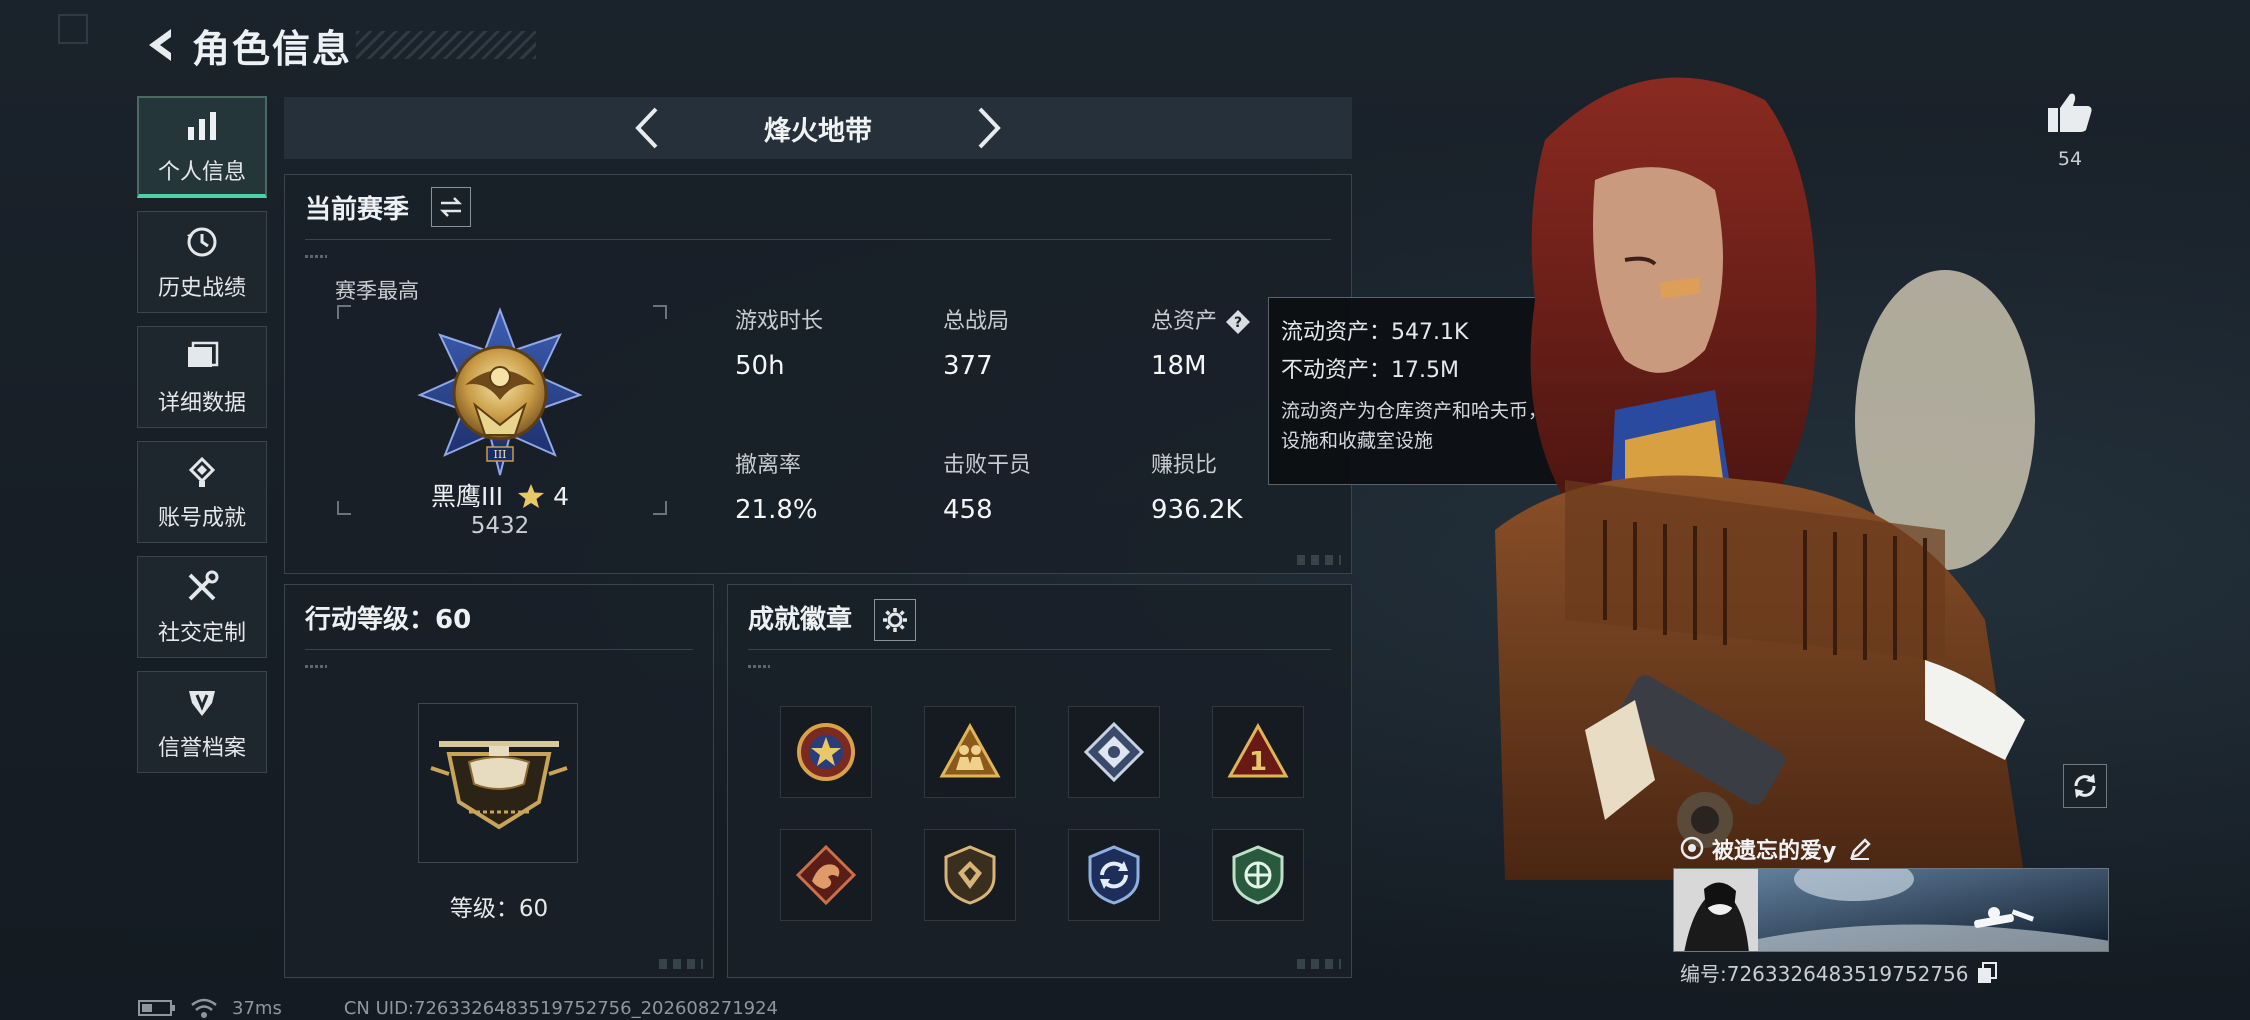  I want to click on chevron-right-icon, so click(989, 128).